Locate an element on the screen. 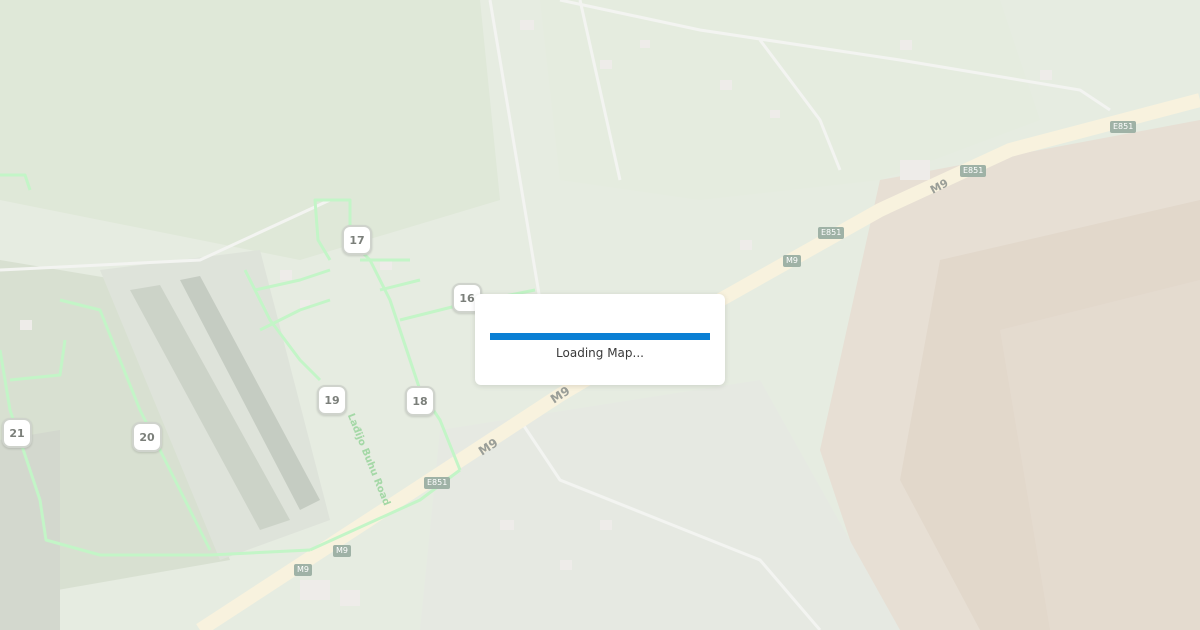  route-shield-m9-b: M9 is located at coordinates (342, 551).